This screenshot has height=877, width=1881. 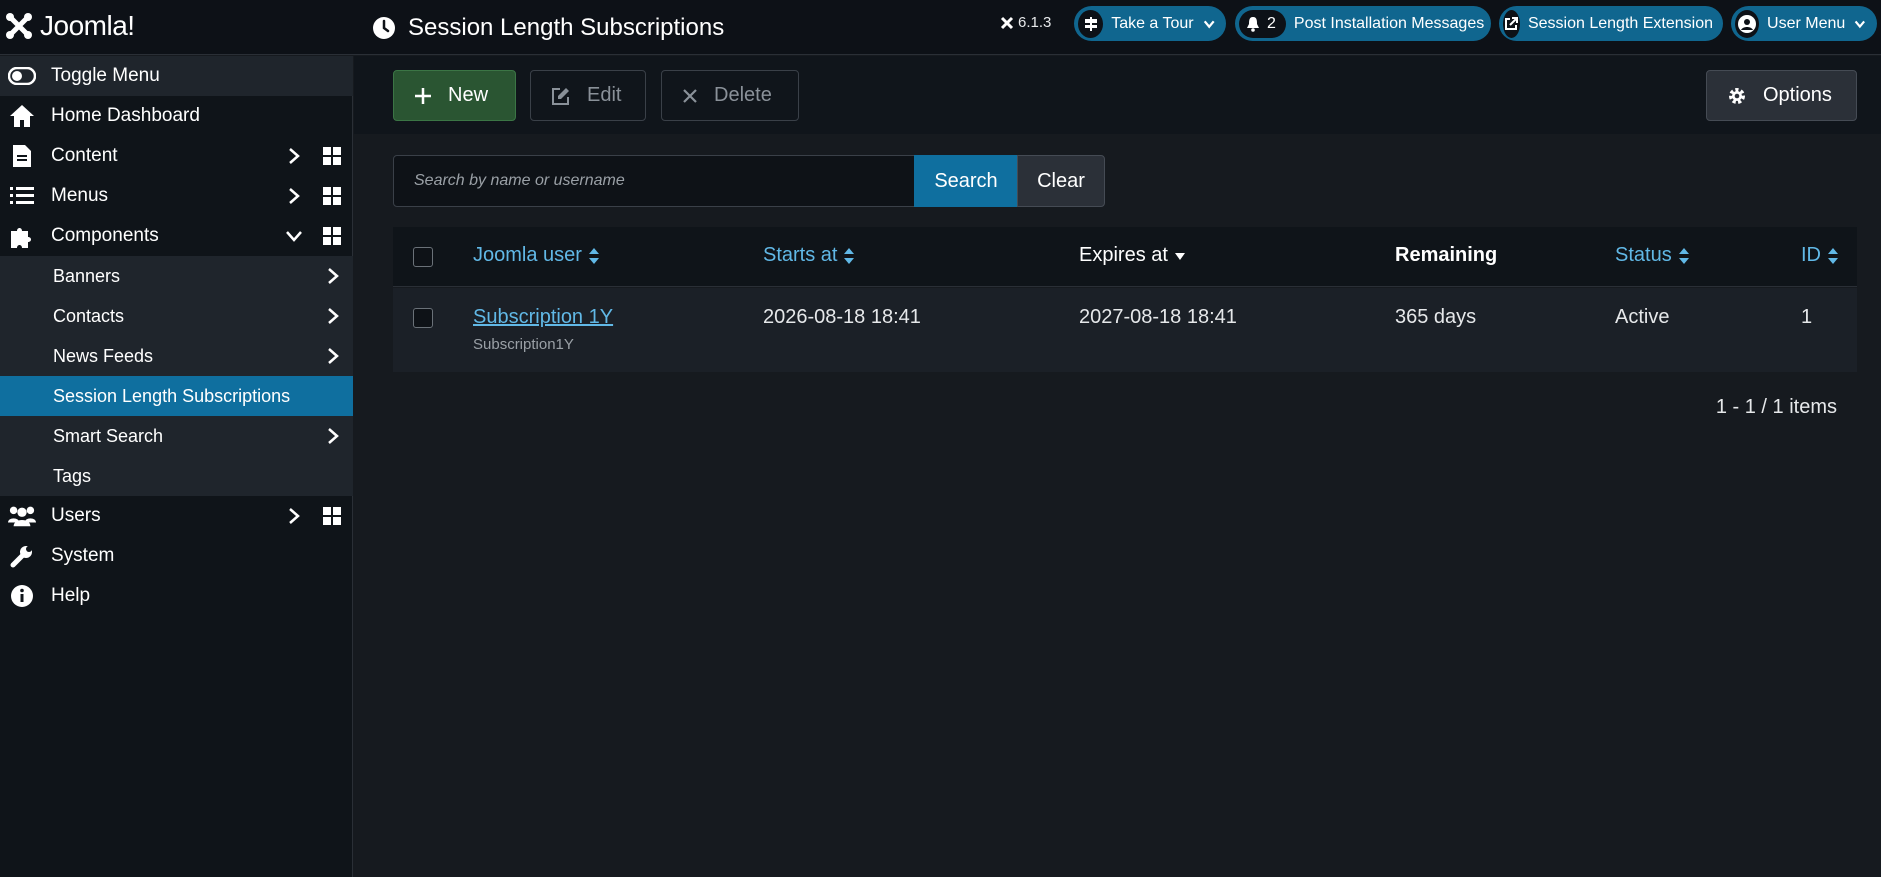 What do you see at coordinates (1776, 407) in the screenshot?
I see `pagination-summary: 1 - 1 / 1 items` at bounding box center [1776, 407].